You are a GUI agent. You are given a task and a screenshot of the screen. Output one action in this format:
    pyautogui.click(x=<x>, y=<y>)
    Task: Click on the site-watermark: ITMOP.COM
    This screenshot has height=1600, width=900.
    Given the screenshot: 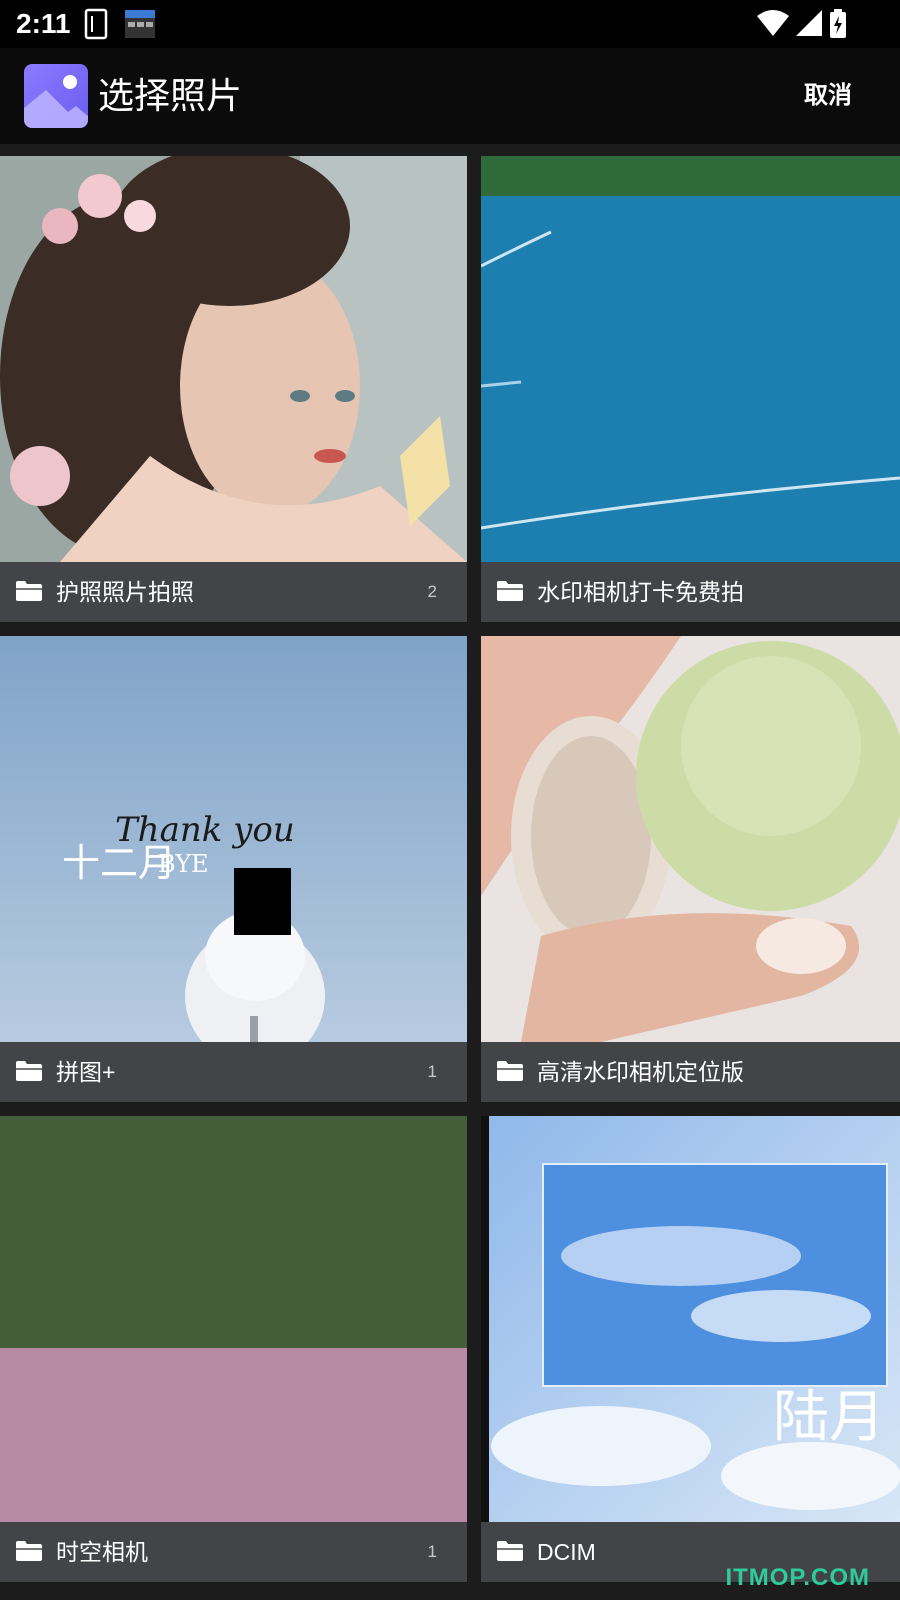 What is the action you would take?
    pyautogui.click(x=797, y=1577)
    